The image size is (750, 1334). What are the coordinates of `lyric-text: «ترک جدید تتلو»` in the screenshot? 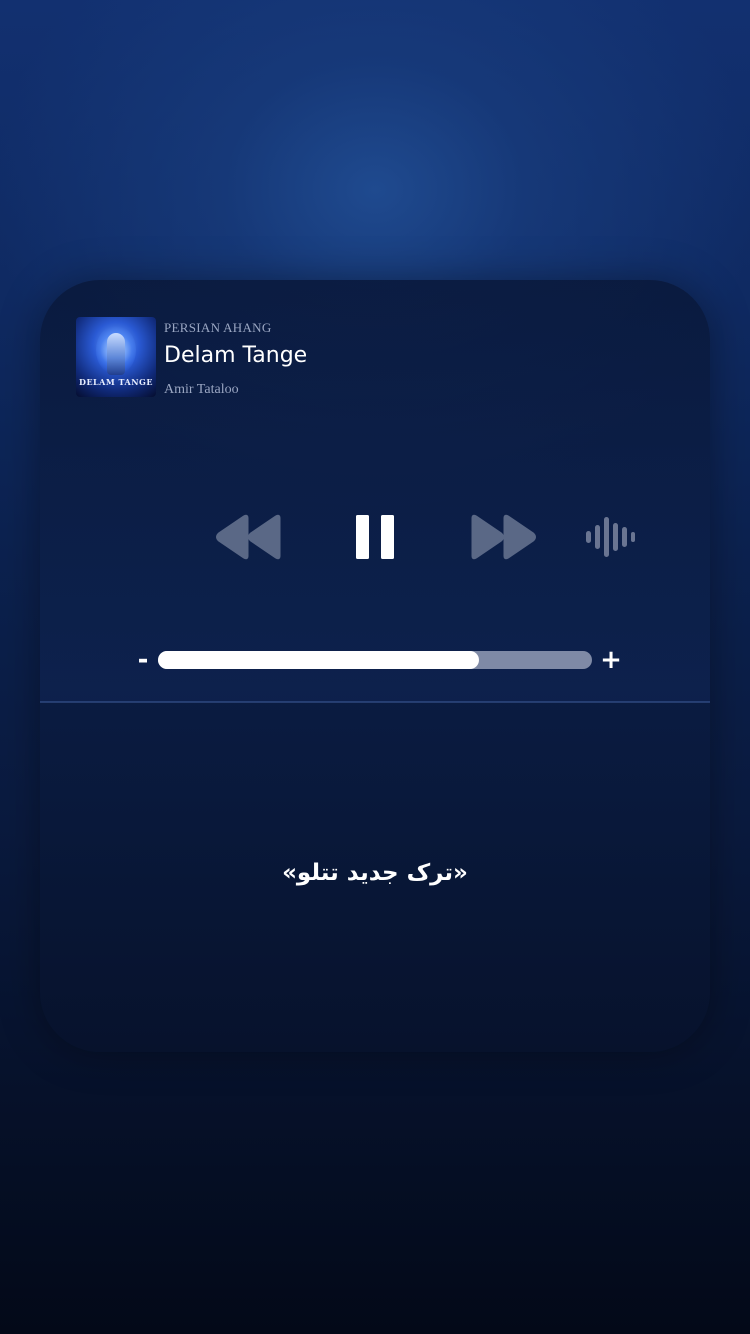 It's located at (375, 873).